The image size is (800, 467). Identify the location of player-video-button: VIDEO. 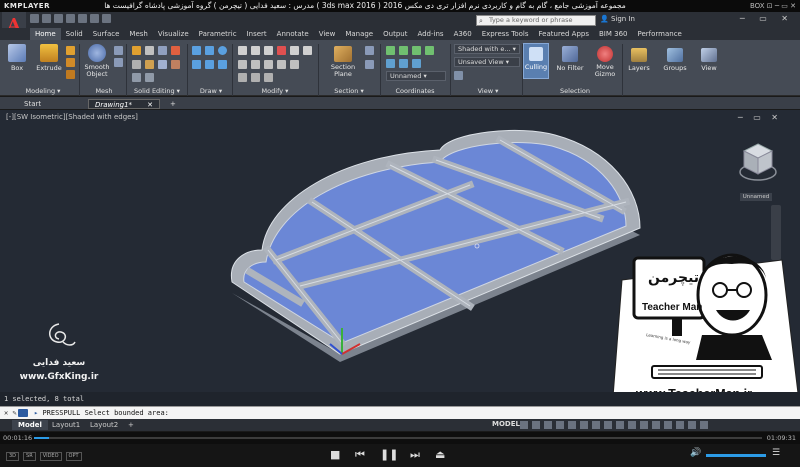
(50, 456).